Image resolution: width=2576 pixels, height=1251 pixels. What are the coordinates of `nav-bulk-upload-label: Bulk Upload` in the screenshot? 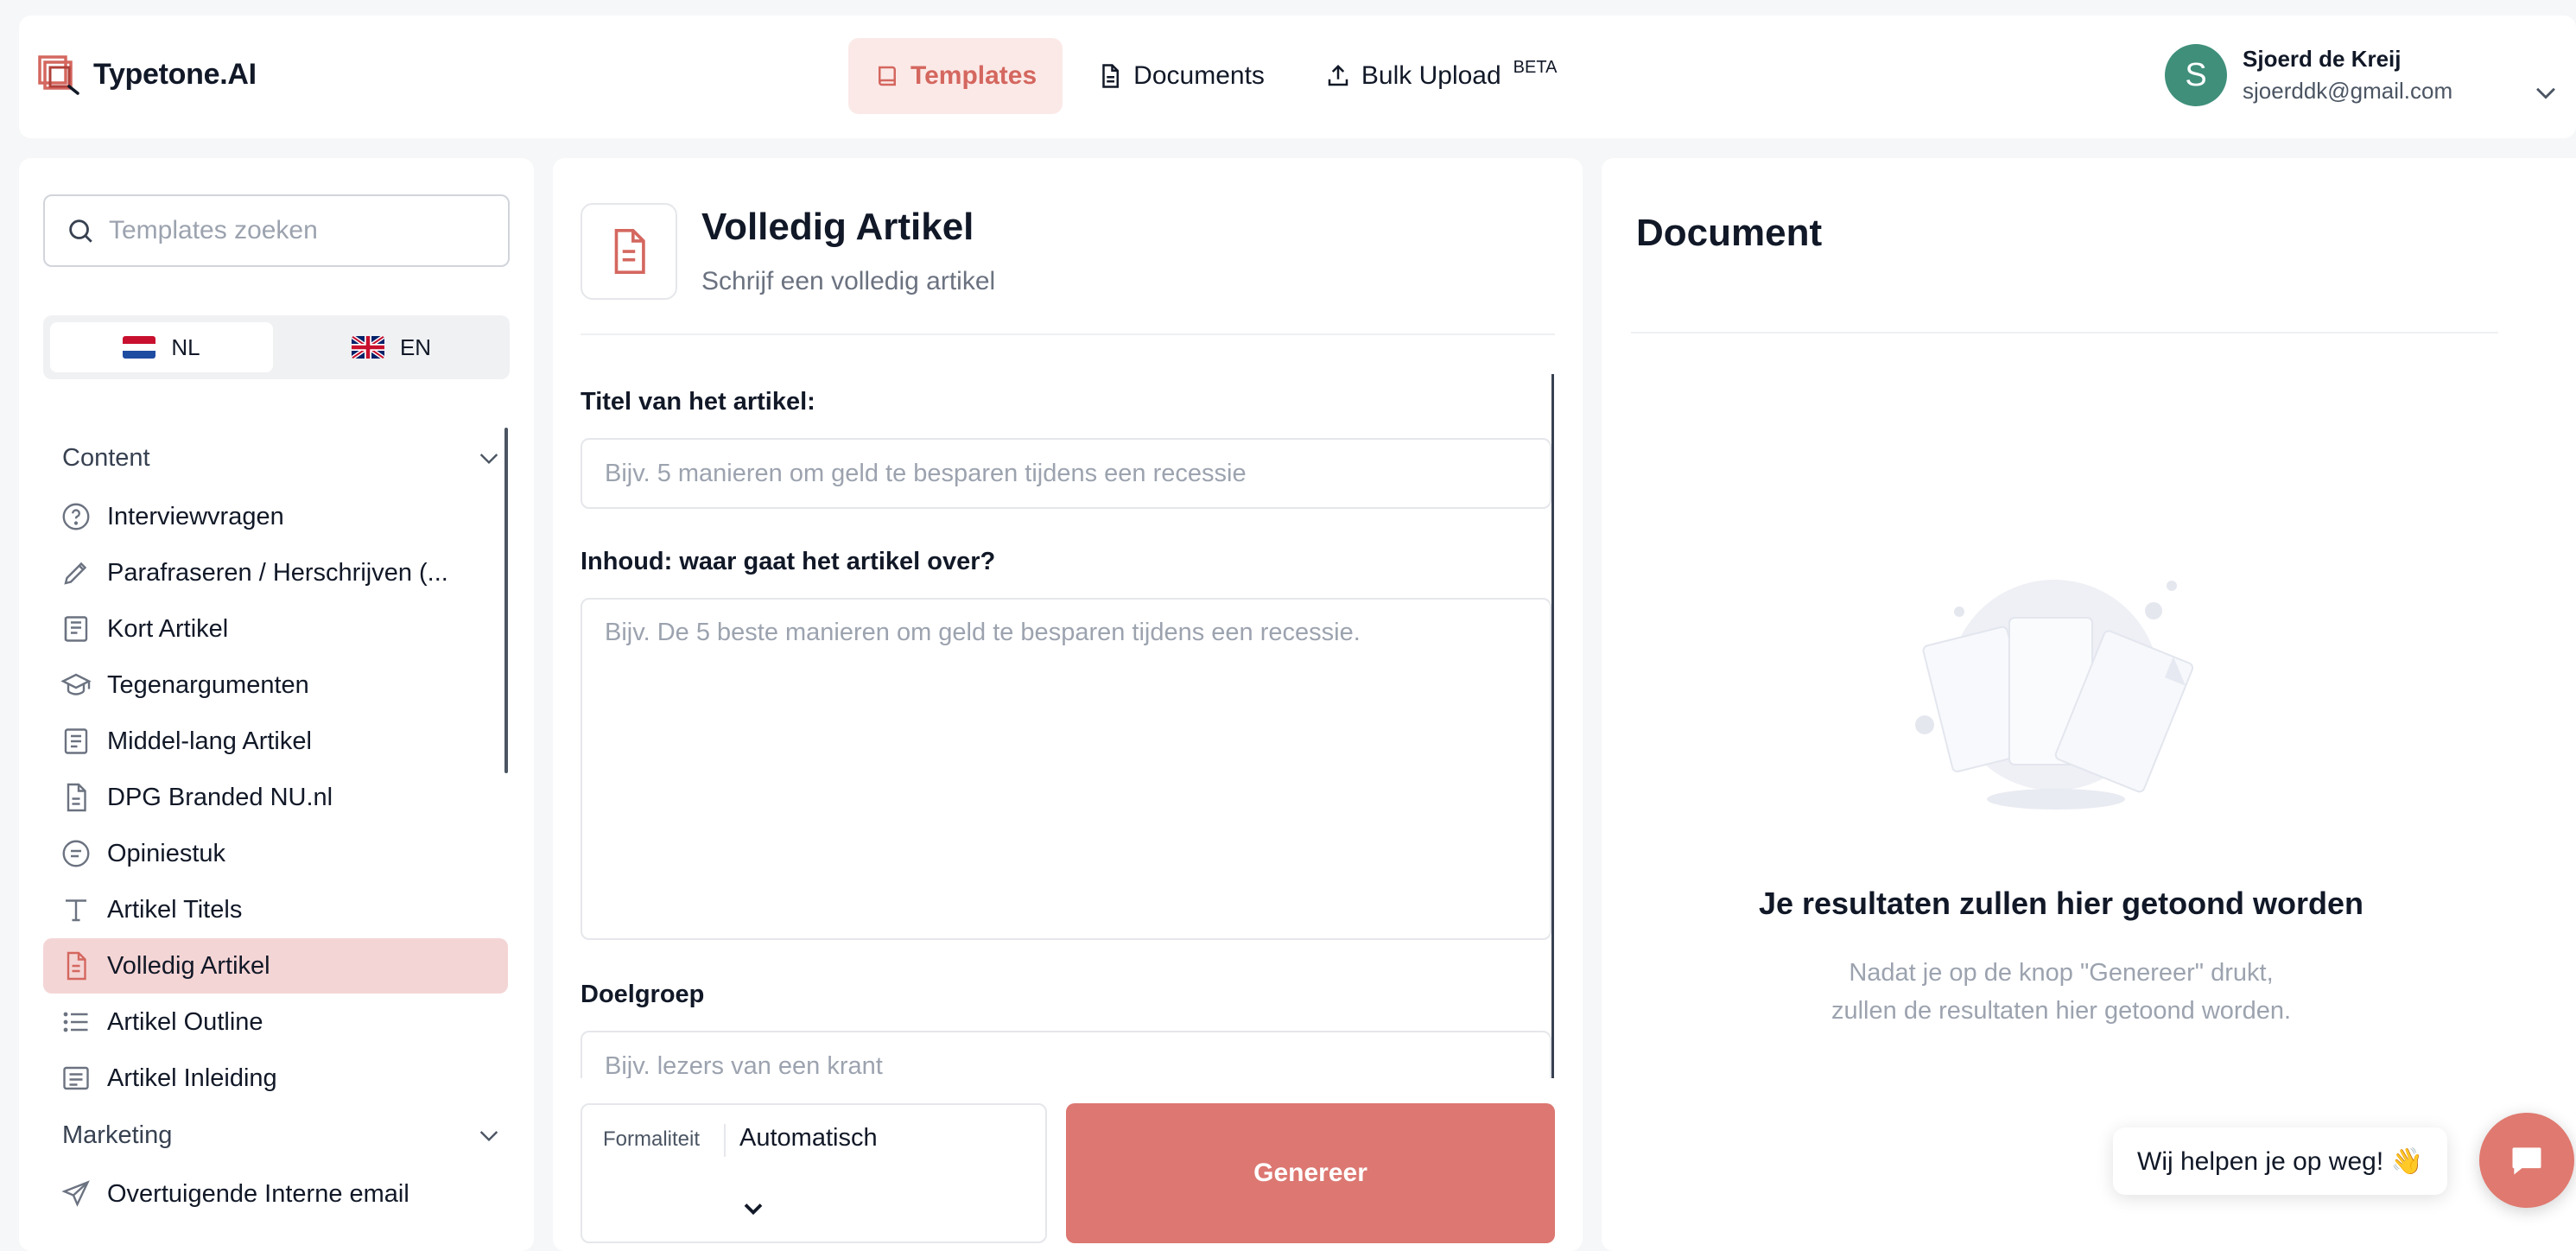 It's located at (1431, 75).